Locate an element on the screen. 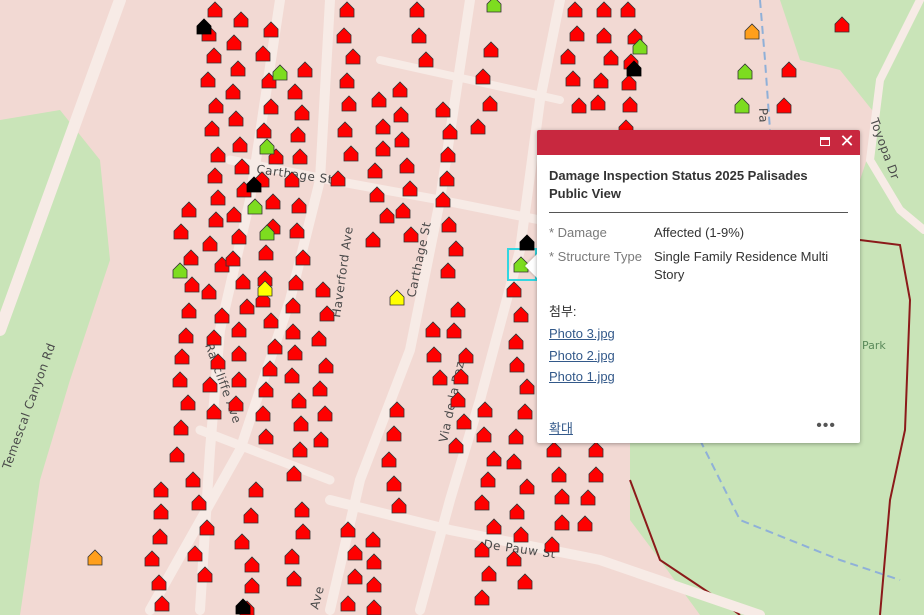 The image size is (924, 615). attachment-link: Photo 3.jpg is located at coordinates (698, 334).